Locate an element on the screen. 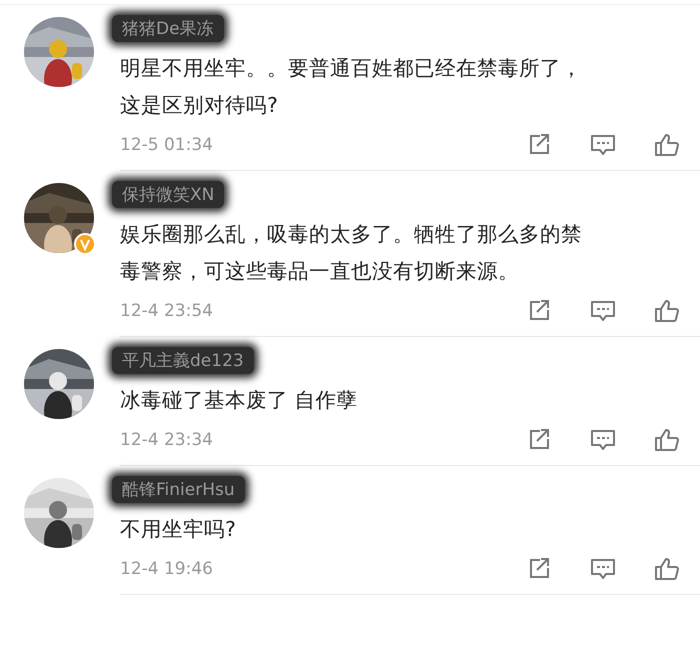 This screenshot has width=700, height=646. comment-text: 冰毒碰了基本废了 自作孽 is located at coordinates (239, 400).